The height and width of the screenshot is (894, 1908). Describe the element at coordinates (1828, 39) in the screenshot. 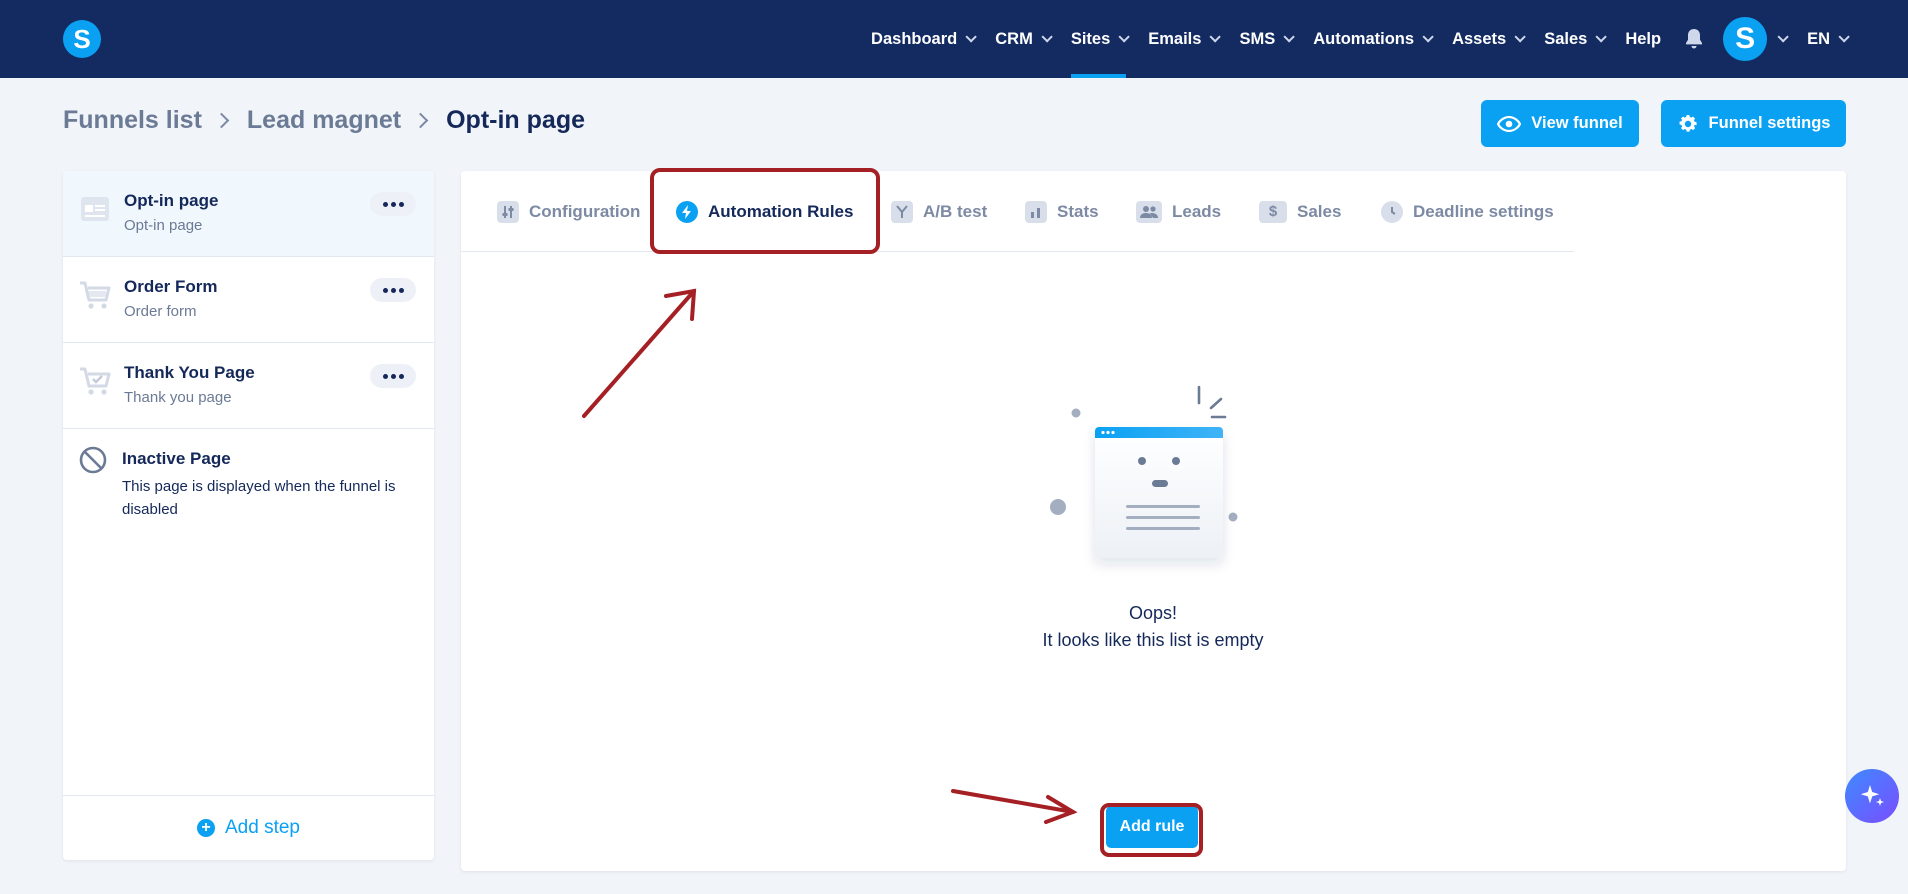

I see `language-selector: EN` at that location.